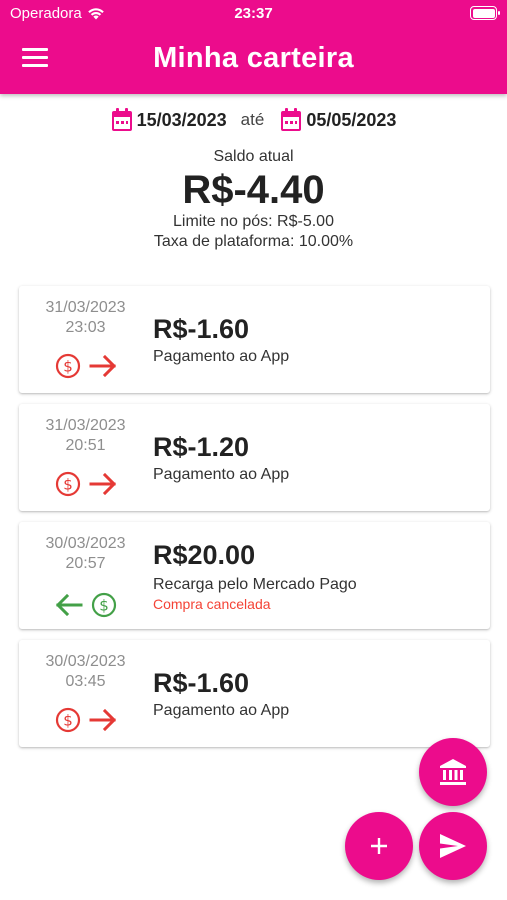 This screenshot has width=507, height=900. I want to click on postpaid-limit: Limite no pós: R$-5.00, so click(253, 221).